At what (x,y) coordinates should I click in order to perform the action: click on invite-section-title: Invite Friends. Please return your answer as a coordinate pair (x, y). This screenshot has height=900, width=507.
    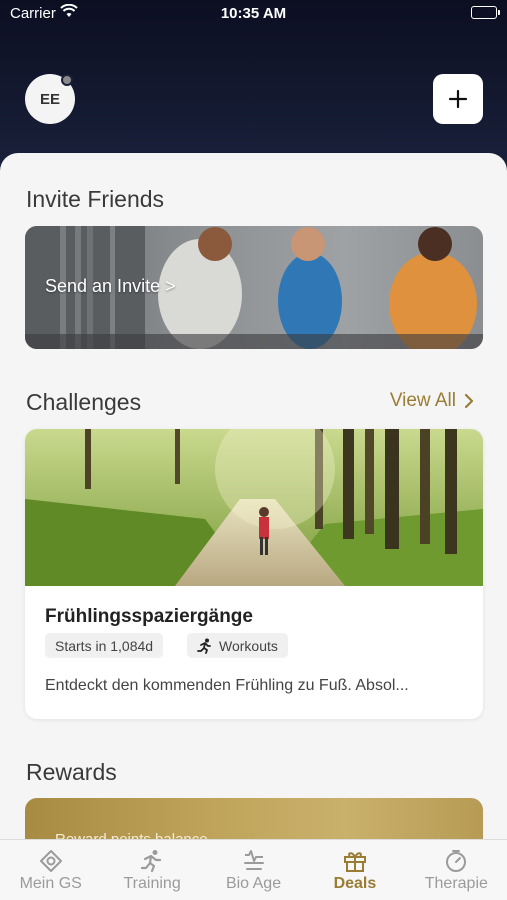
    Looking at the image, I should click on (95, 199).